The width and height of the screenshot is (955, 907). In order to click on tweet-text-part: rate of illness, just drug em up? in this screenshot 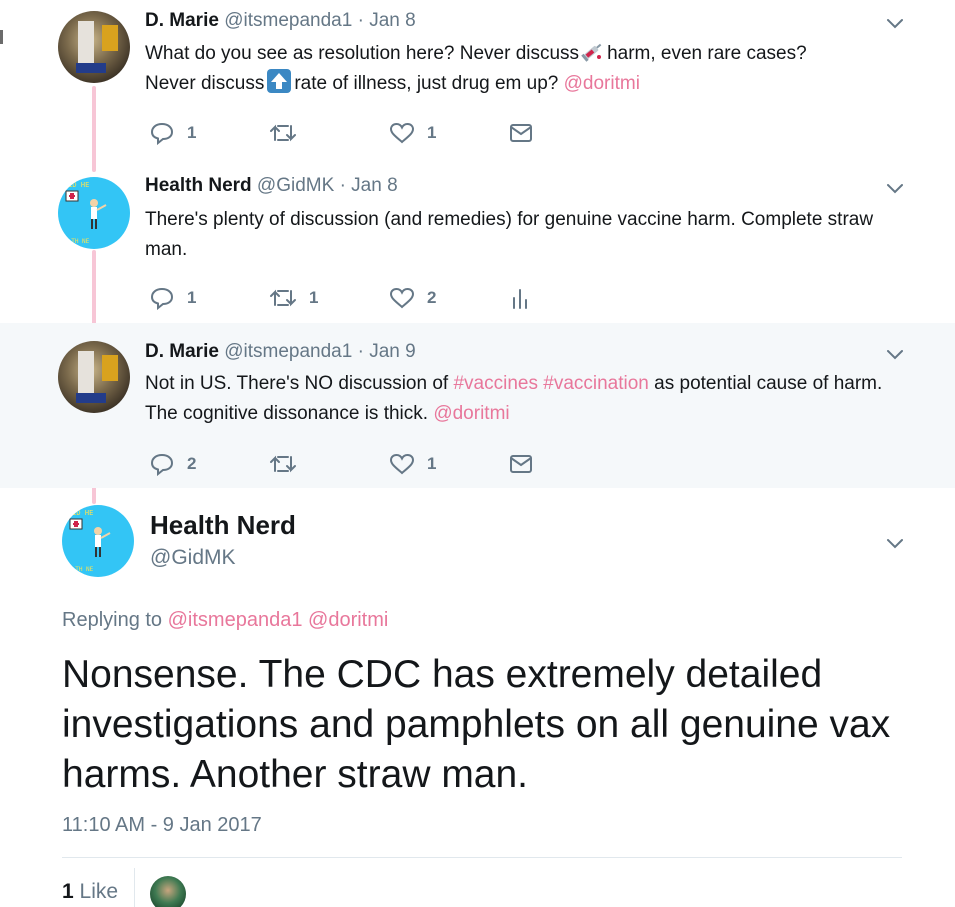, I will do `click(426, 83)`.